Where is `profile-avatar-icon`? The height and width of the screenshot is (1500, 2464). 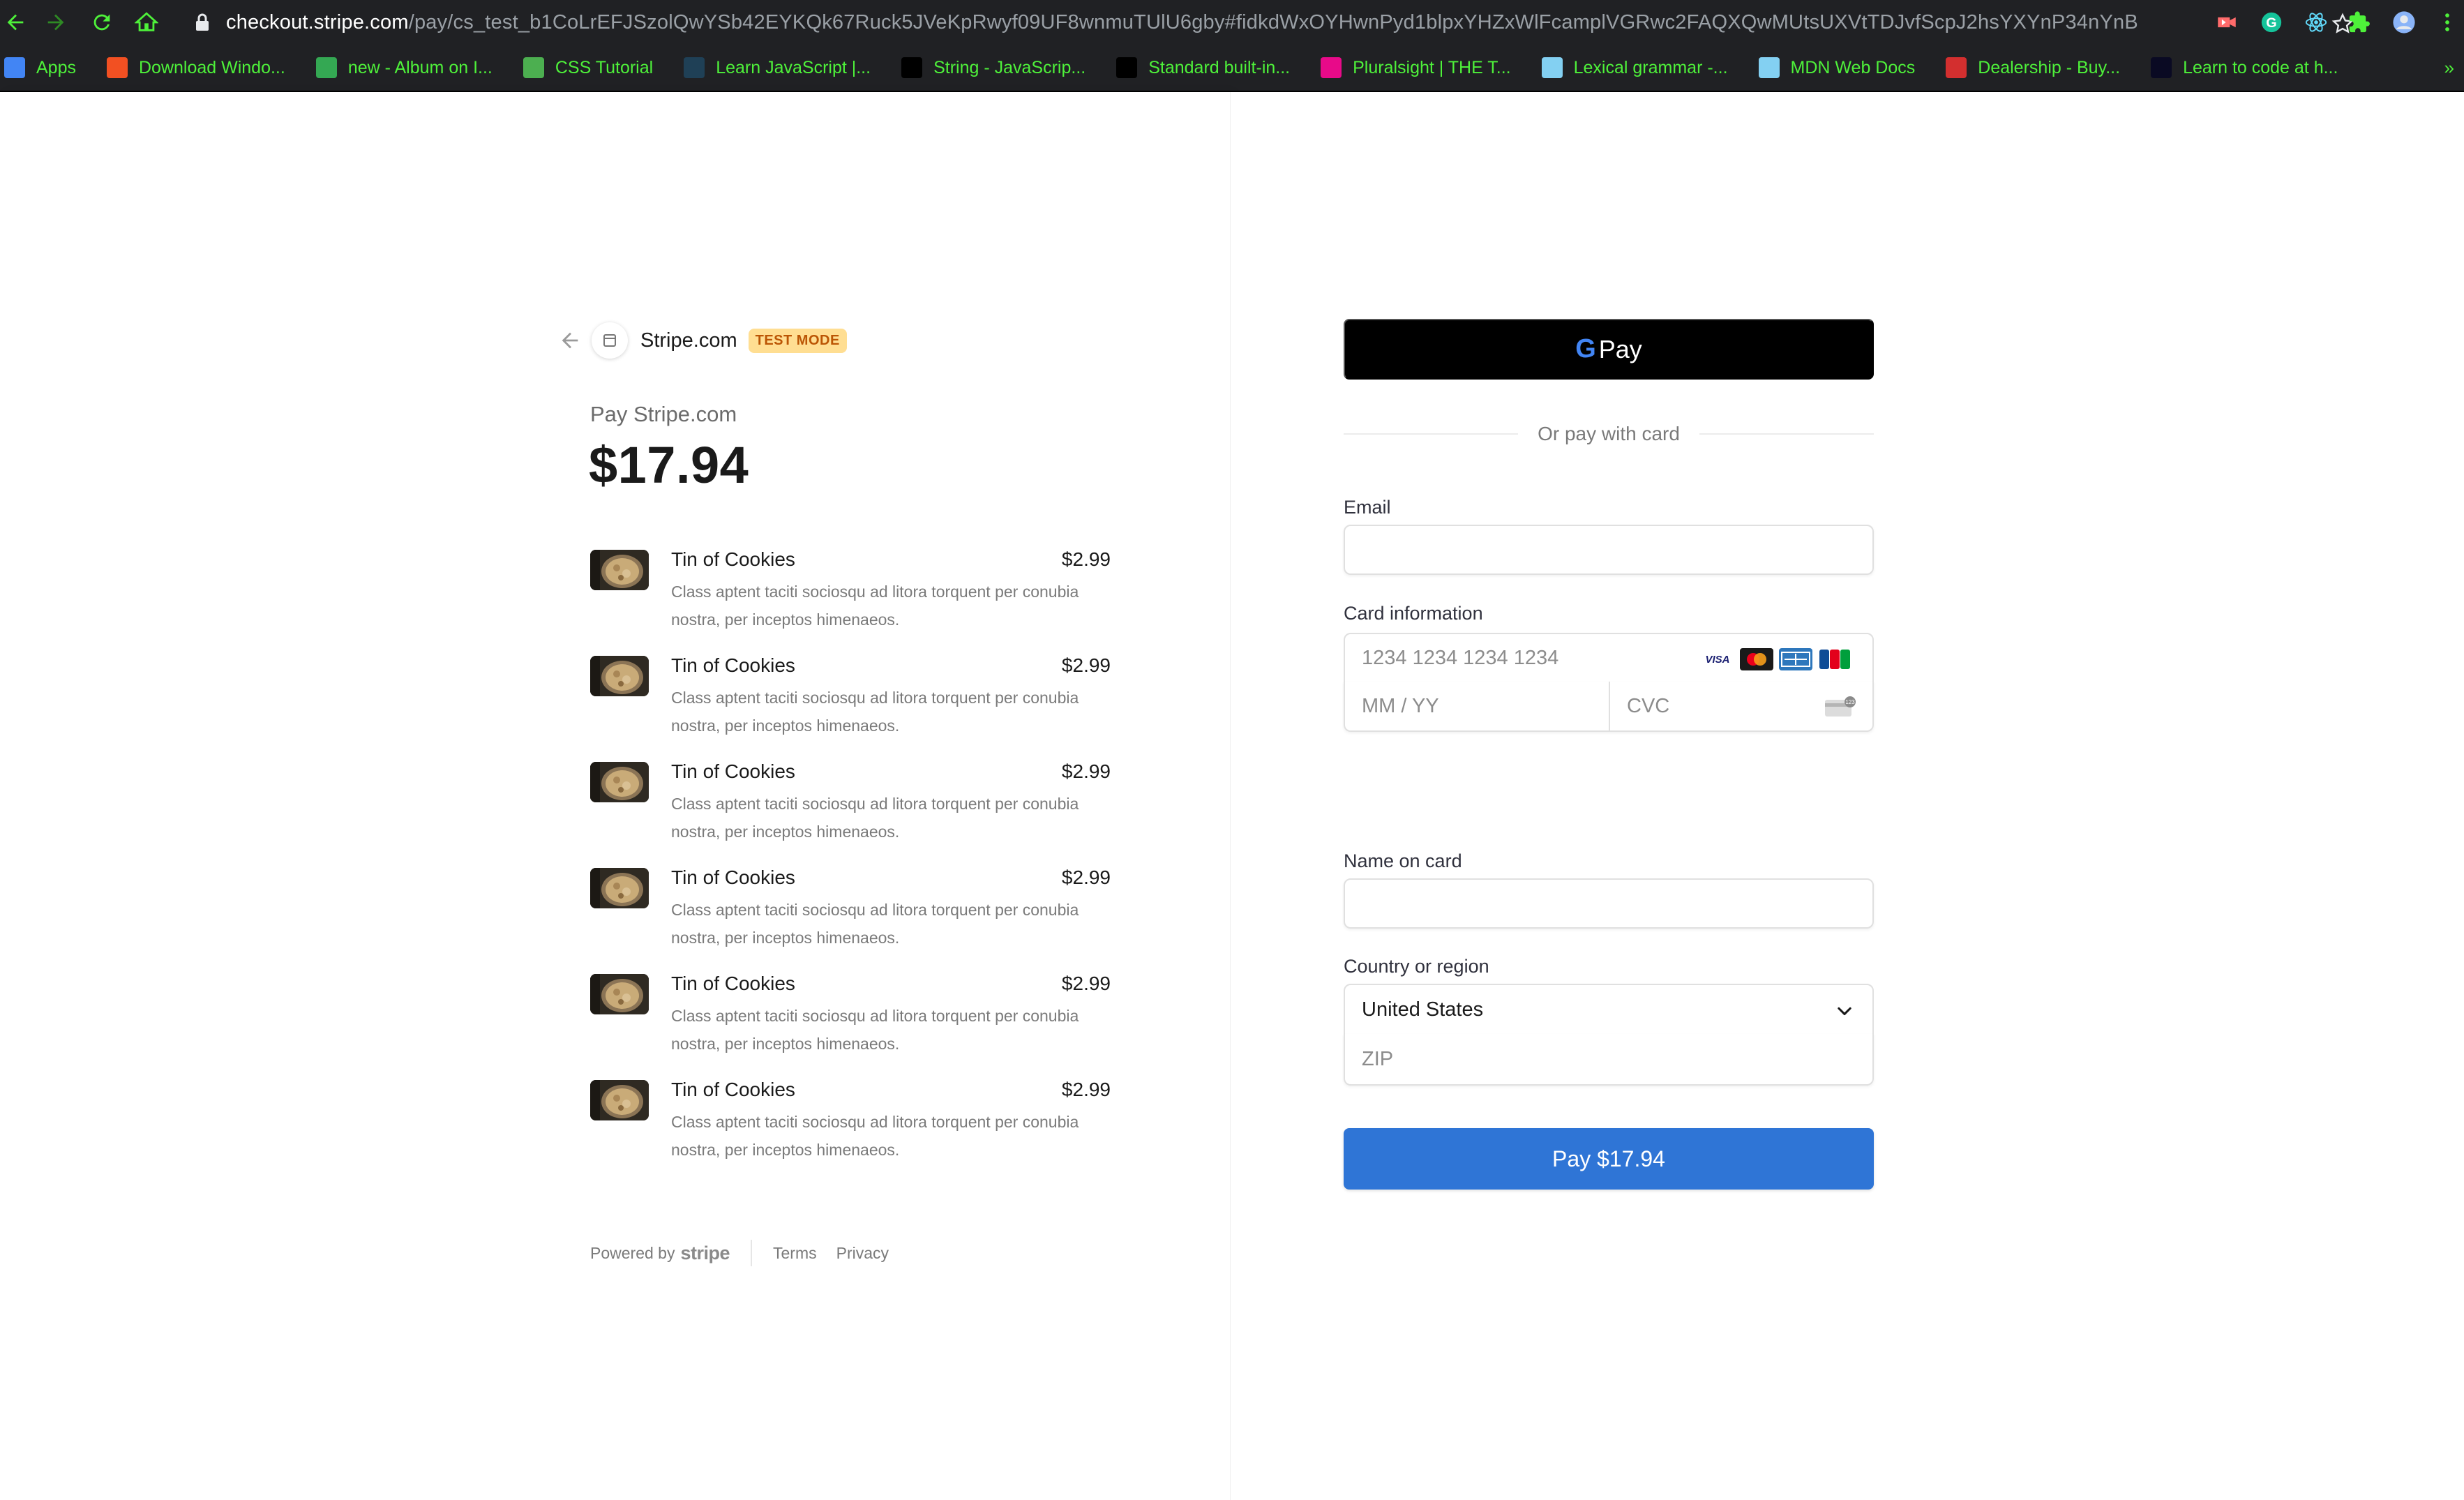 profile-avatar-icon is located at coordinates (2404, 22).